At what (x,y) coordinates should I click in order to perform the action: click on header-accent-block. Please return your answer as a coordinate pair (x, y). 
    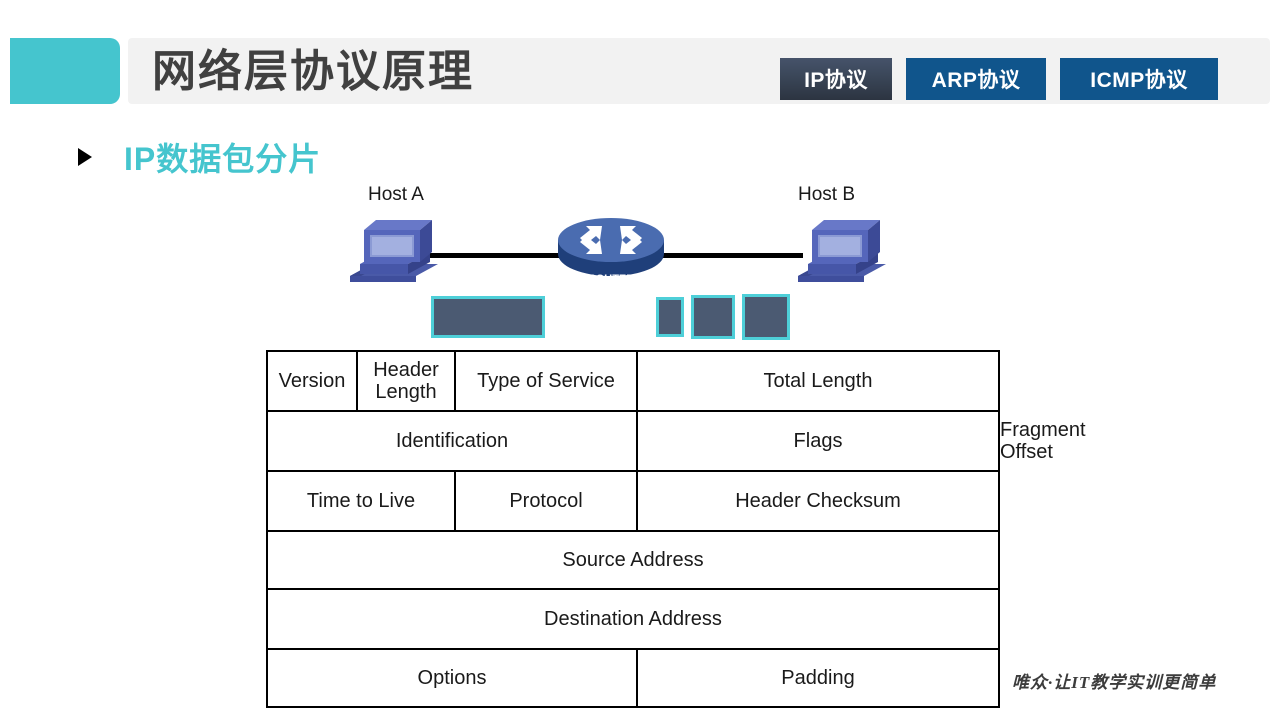
    Looking at the image, I should click on (65, 71).